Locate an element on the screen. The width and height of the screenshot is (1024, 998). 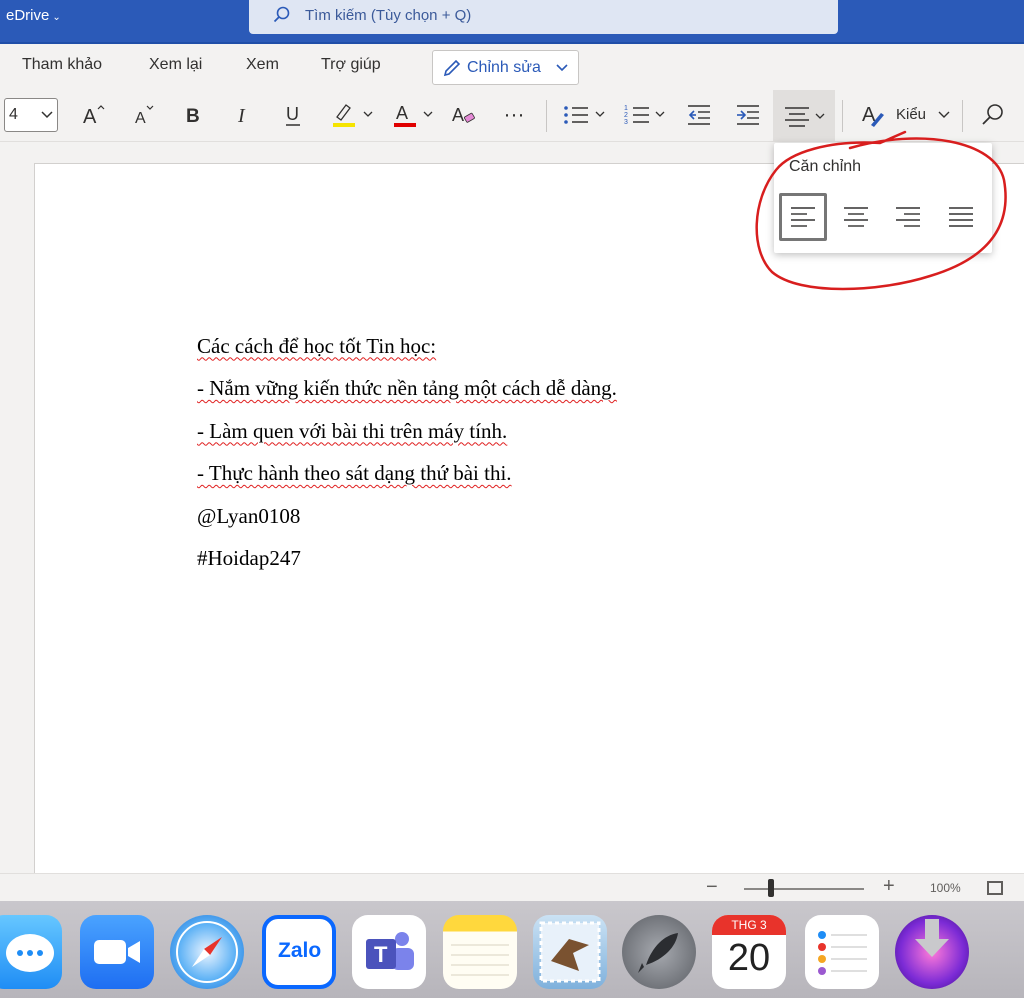
notes-icon is located at coordinates (480, 960).